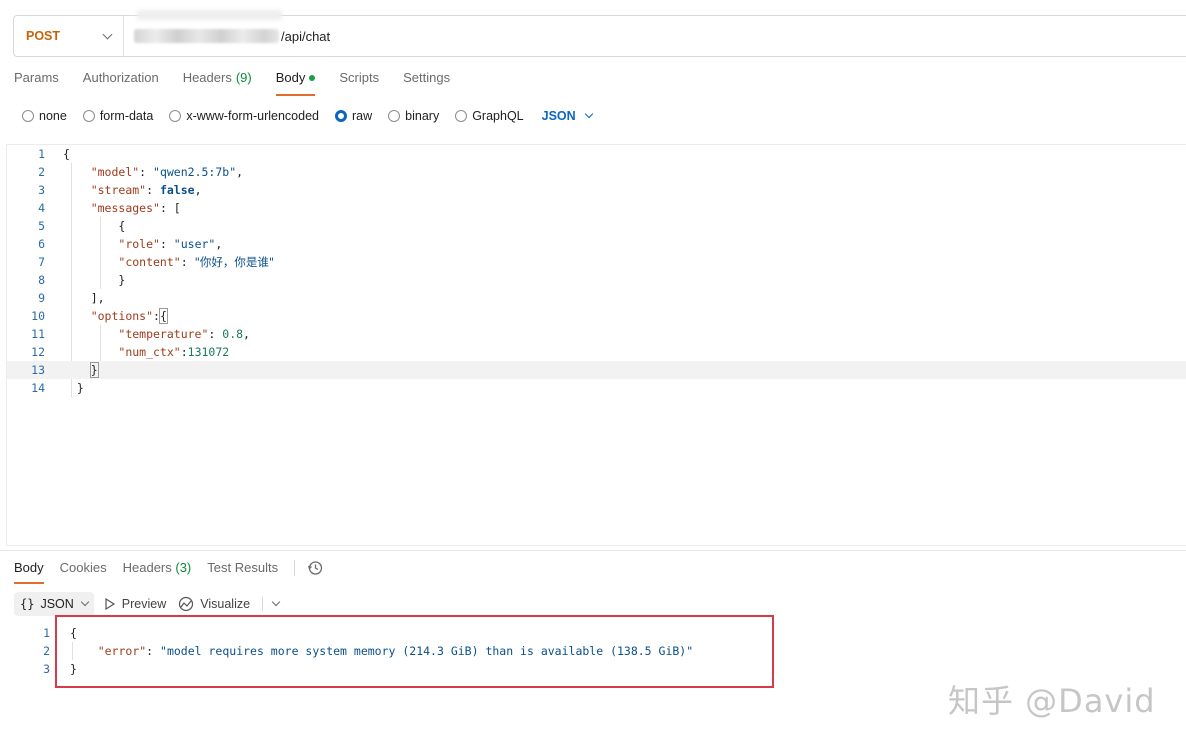 The image size is (1186, 747). What do you see at coordinates (41, 244) in the screenshot?
I see `line-number: 6` at bounding box center [41, 244].